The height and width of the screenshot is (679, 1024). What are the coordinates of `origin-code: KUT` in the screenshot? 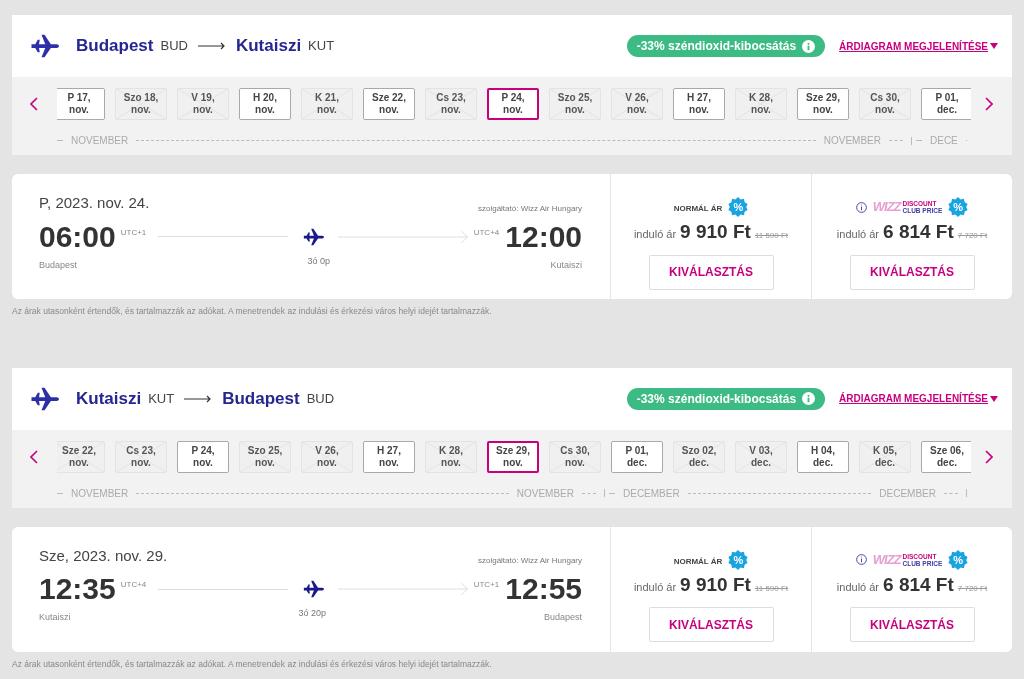 It's located at (161, 399).